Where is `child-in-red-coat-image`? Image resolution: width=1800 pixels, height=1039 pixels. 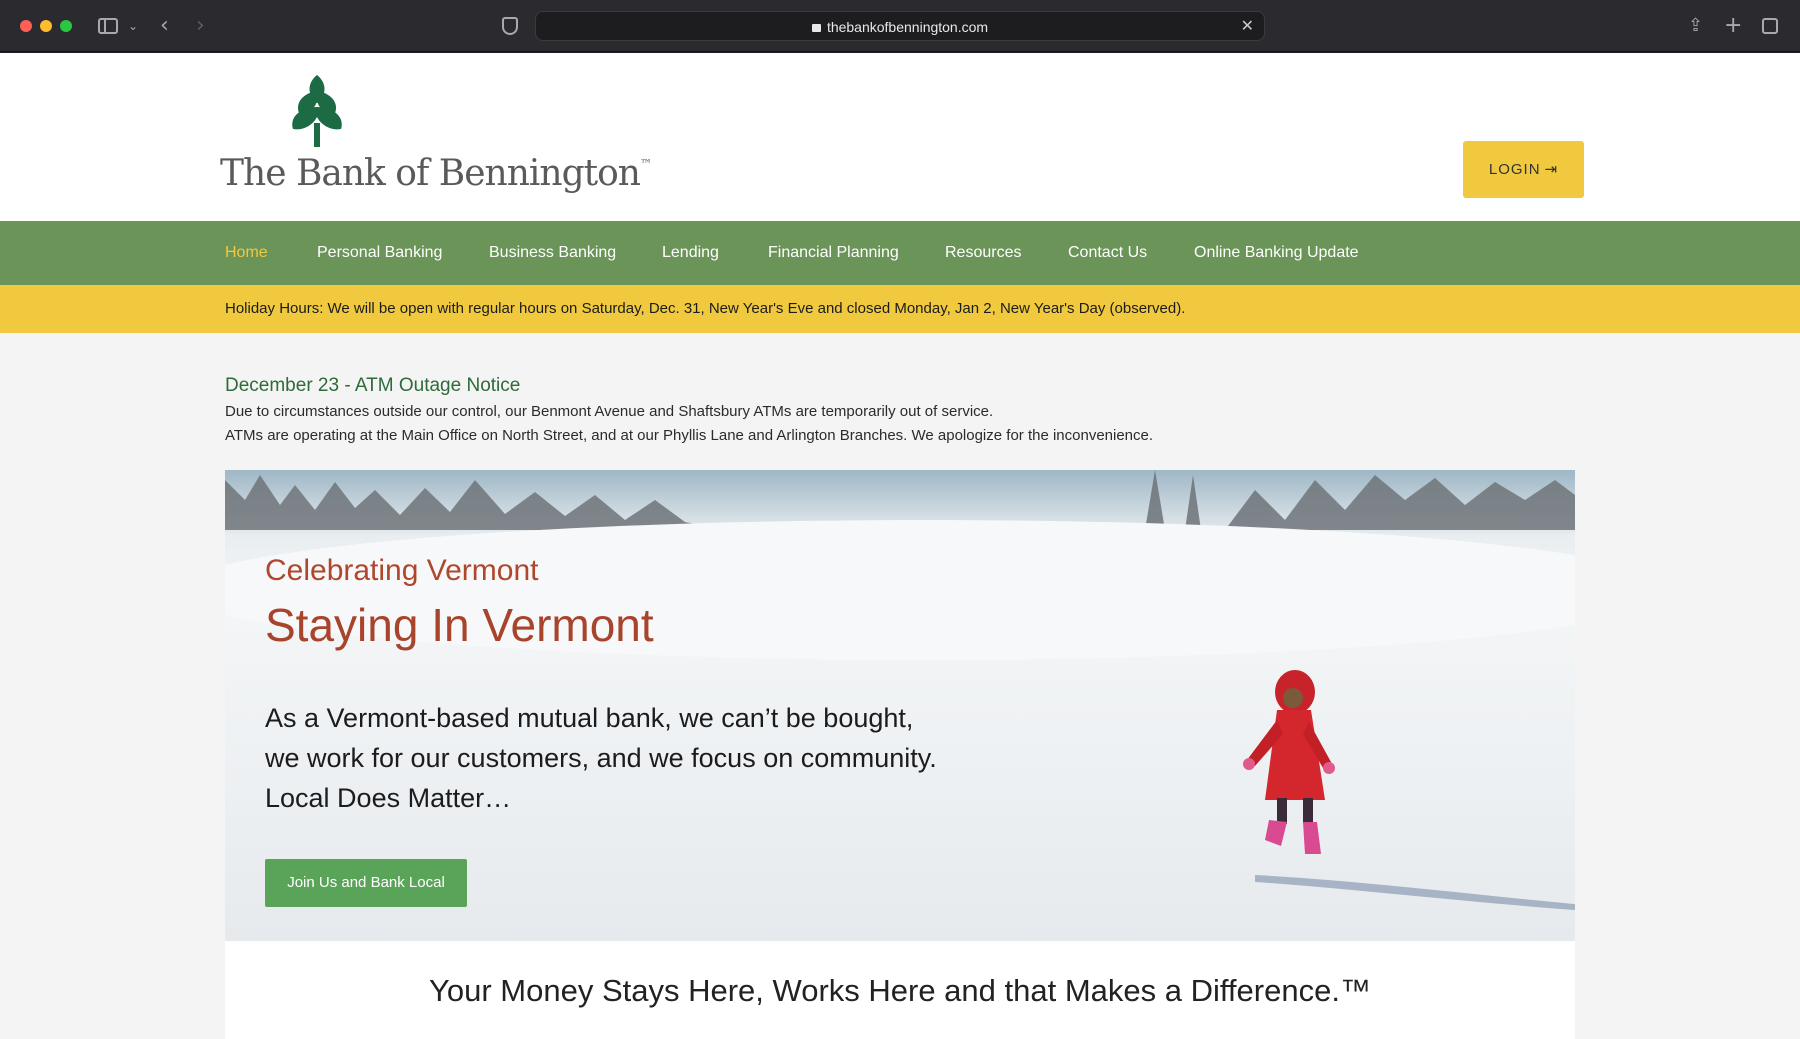
child-in-red-coat-image is located at coordinates (1289, 762).